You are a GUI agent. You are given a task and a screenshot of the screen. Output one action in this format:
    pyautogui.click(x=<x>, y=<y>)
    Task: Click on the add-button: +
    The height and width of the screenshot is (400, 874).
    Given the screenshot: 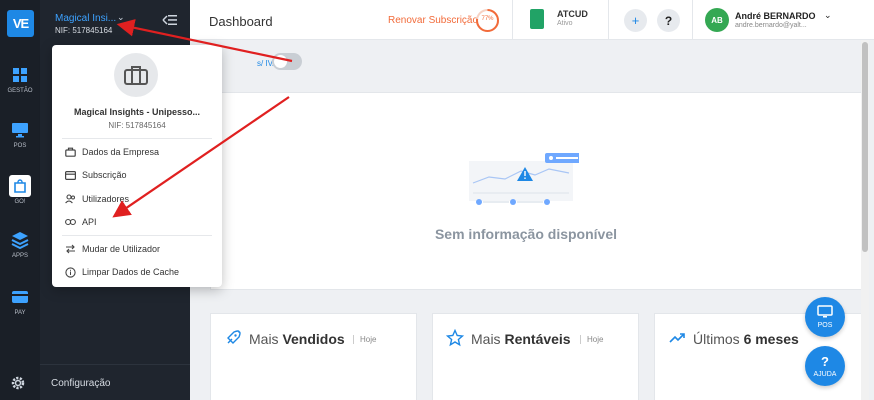 What is the action you would take?
    pyautogui.click(x=635, y=20)
    